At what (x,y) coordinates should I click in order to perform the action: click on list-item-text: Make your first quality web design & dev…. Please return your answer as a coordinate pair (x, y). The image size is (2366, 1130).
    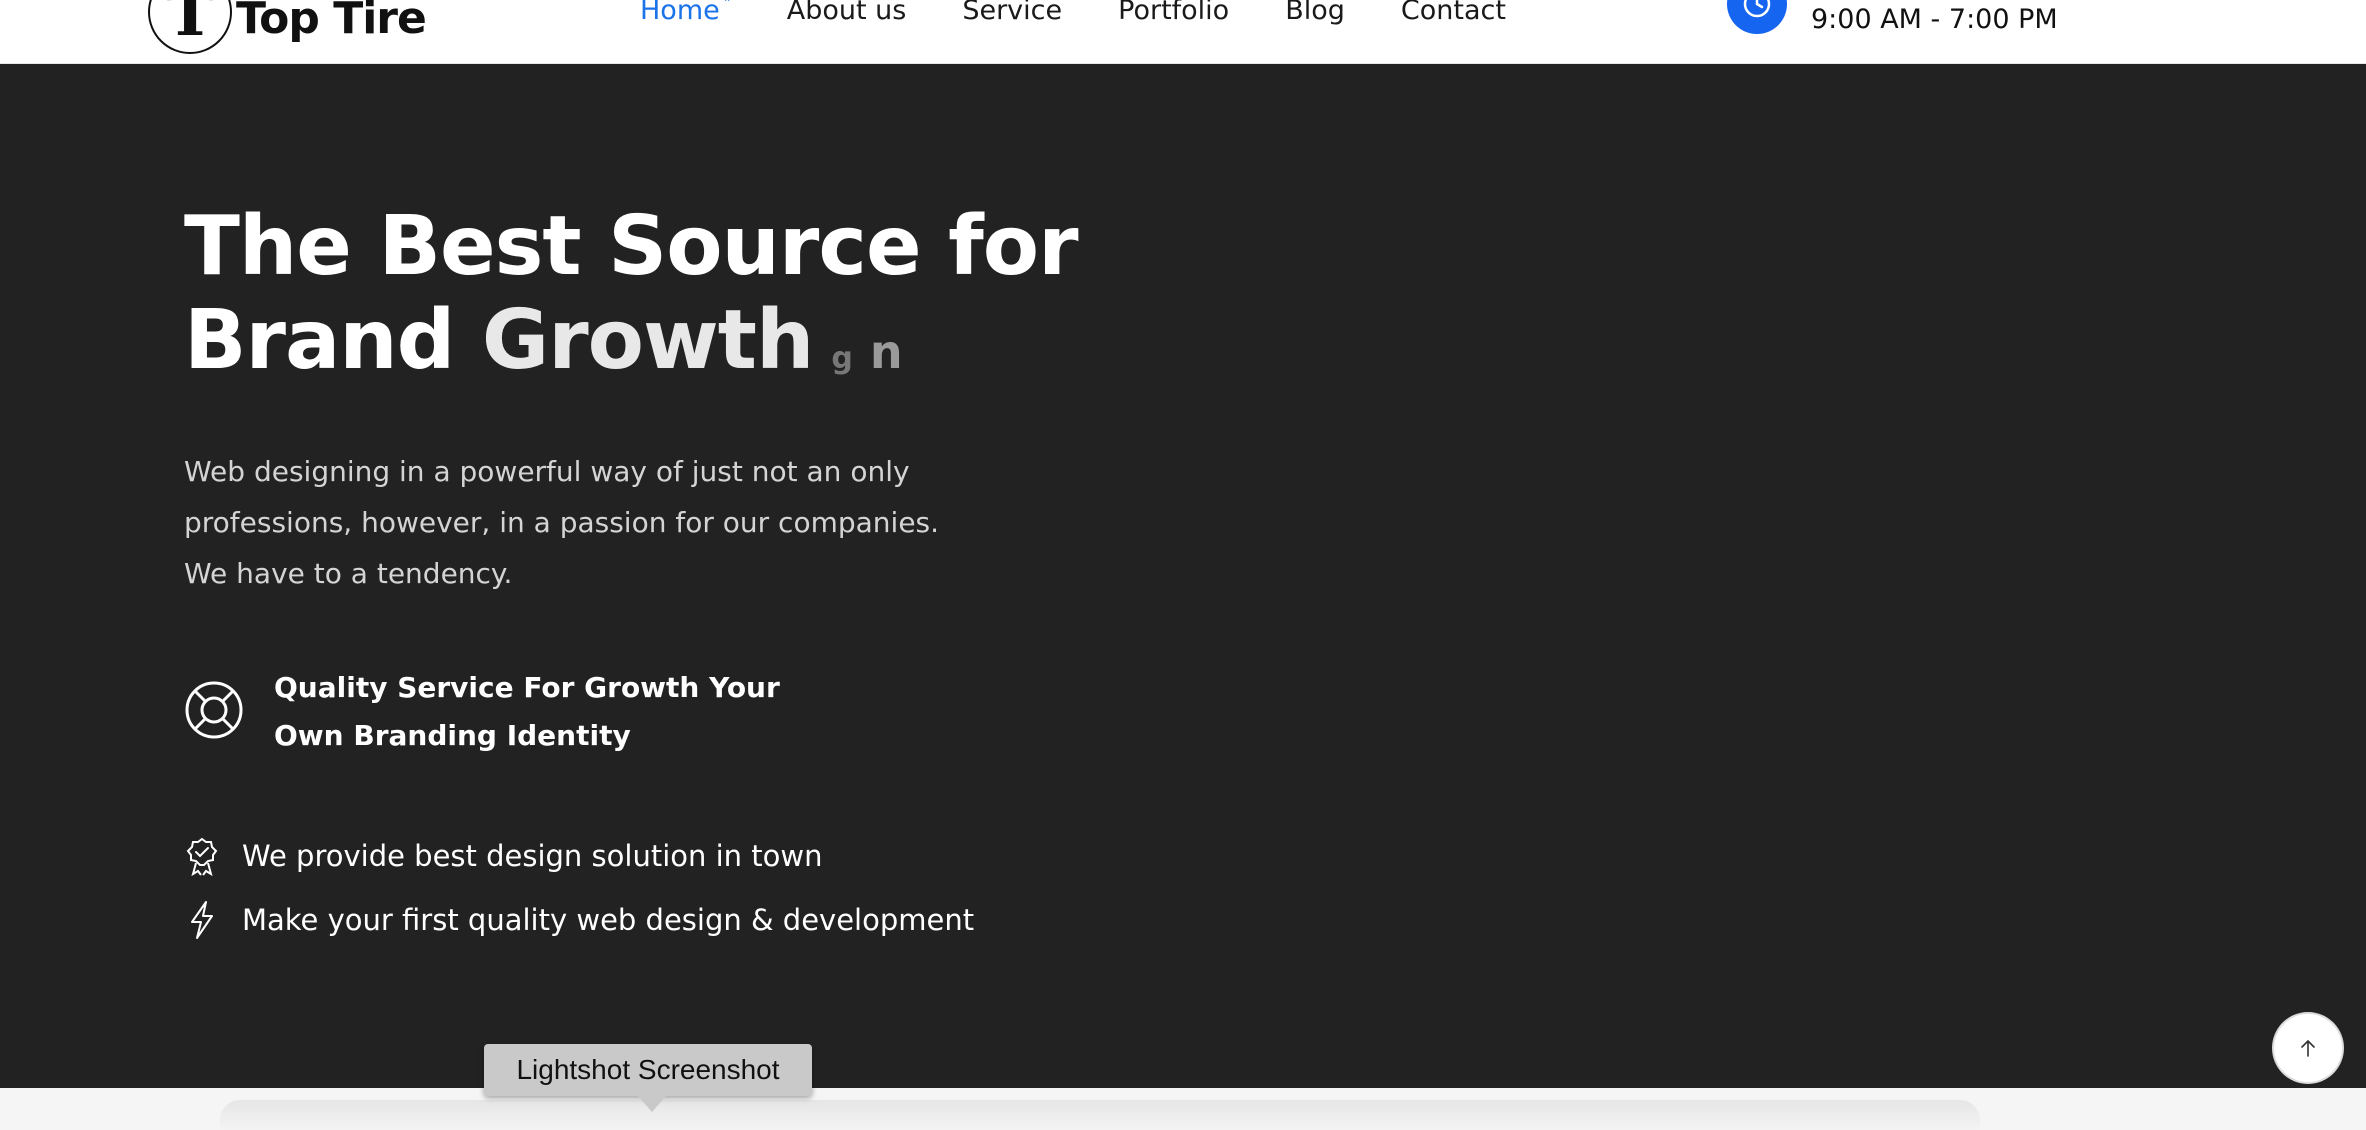
    Looking at the image, I should click on (608, 920).